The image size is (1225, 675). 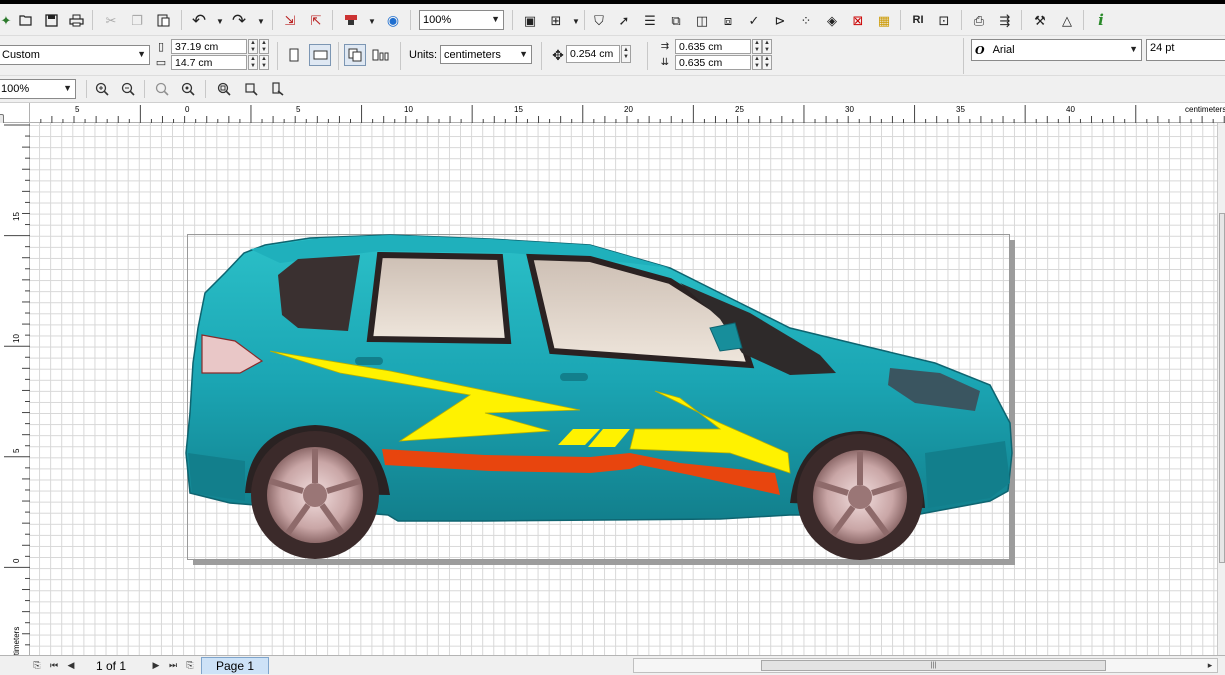 I want to click on all-pages-button, so click(x=355, y=55).